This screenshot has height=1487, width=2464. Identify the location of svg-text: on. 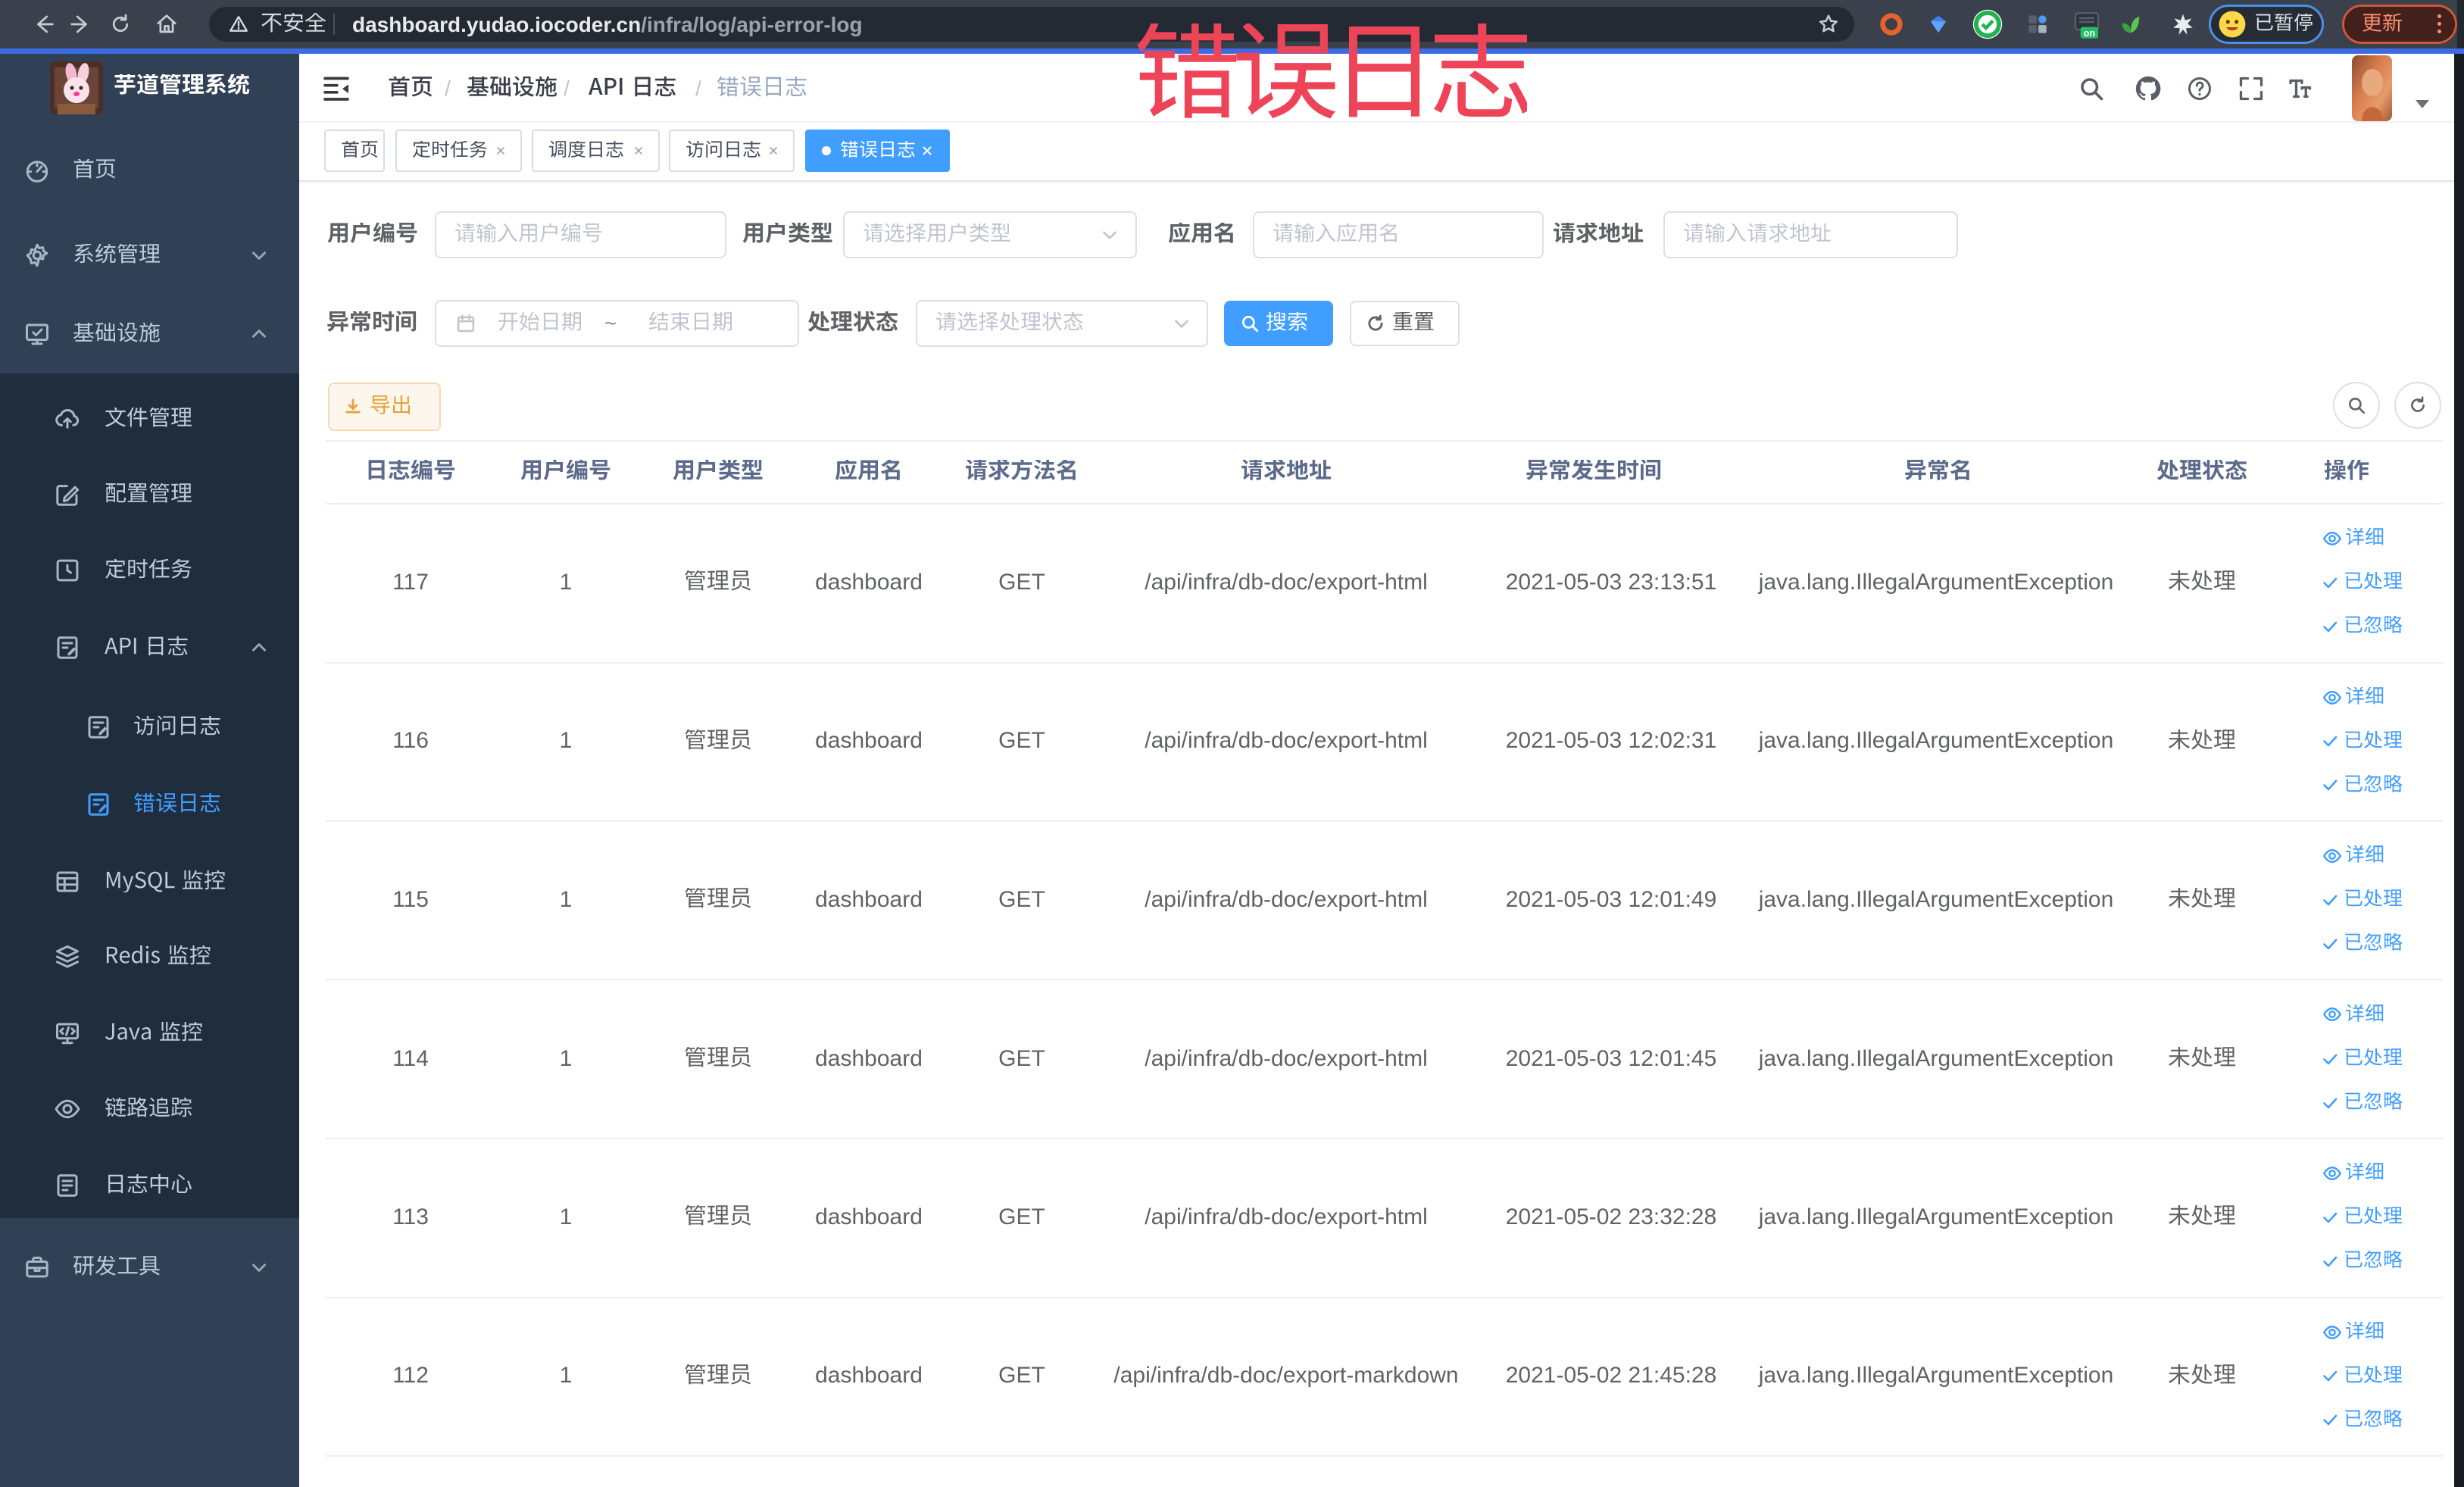
(2089, 33).